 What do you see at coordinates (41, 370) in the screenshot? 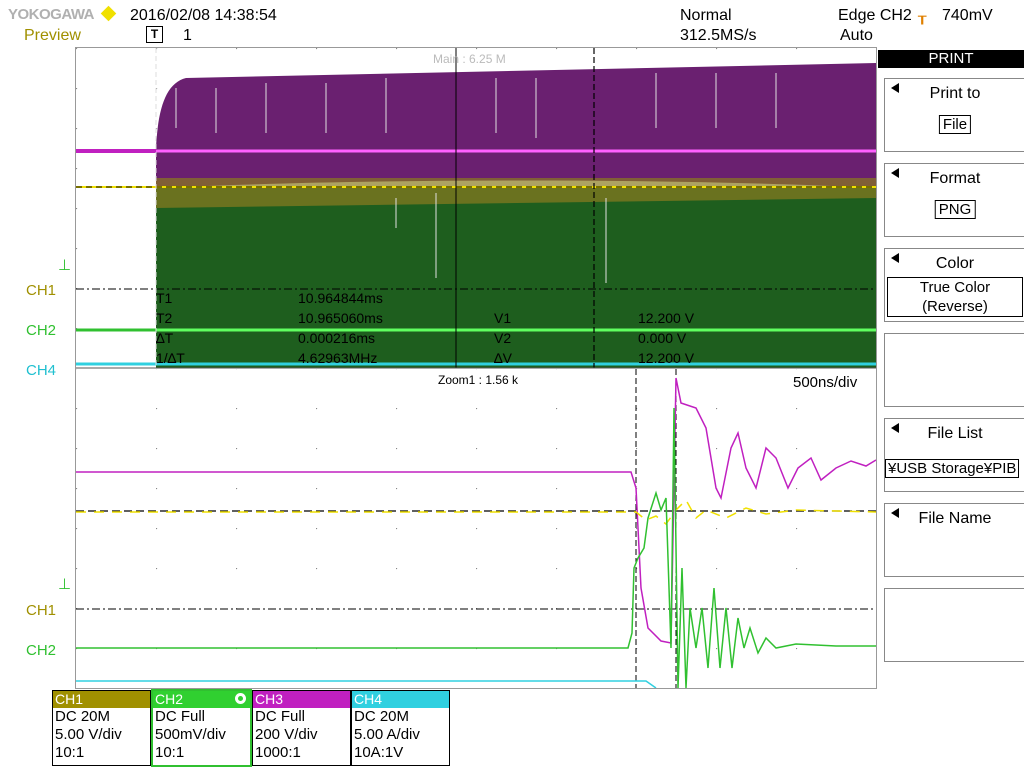
I see `ch4-marker-main: CH4` at bounding box center [41, 370].